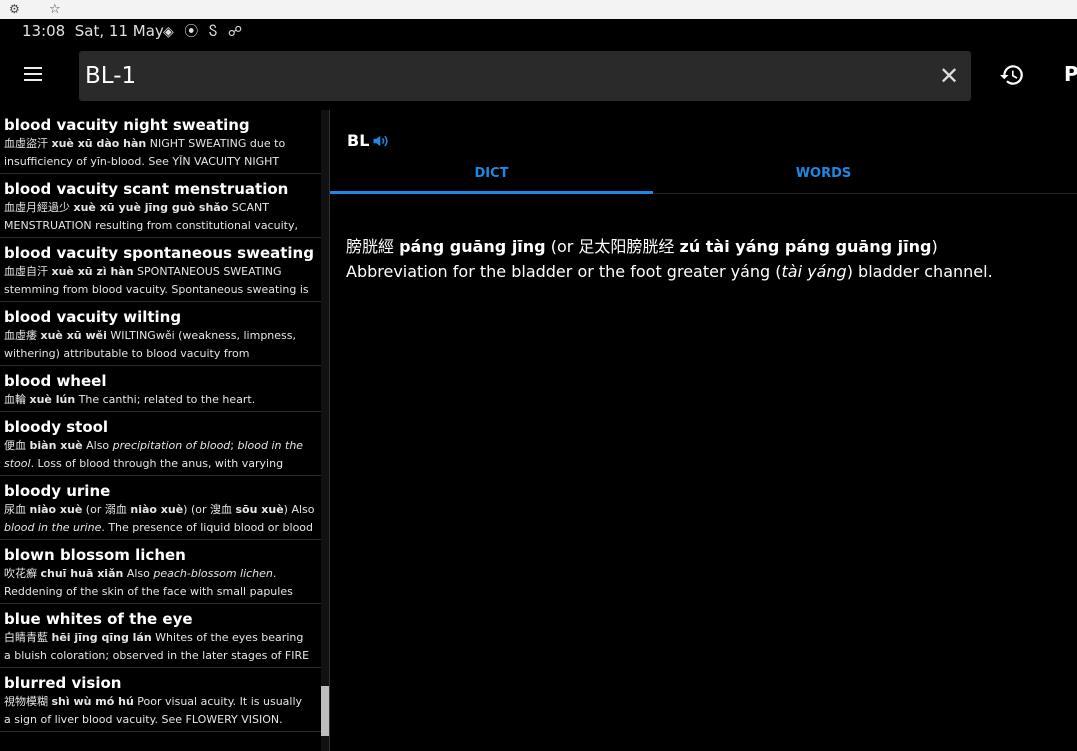  What do you see at coordinates (93, 317) in the screenshot?
I see `entry-title: blood vacuity wilting` at bounding box center [93, 317].